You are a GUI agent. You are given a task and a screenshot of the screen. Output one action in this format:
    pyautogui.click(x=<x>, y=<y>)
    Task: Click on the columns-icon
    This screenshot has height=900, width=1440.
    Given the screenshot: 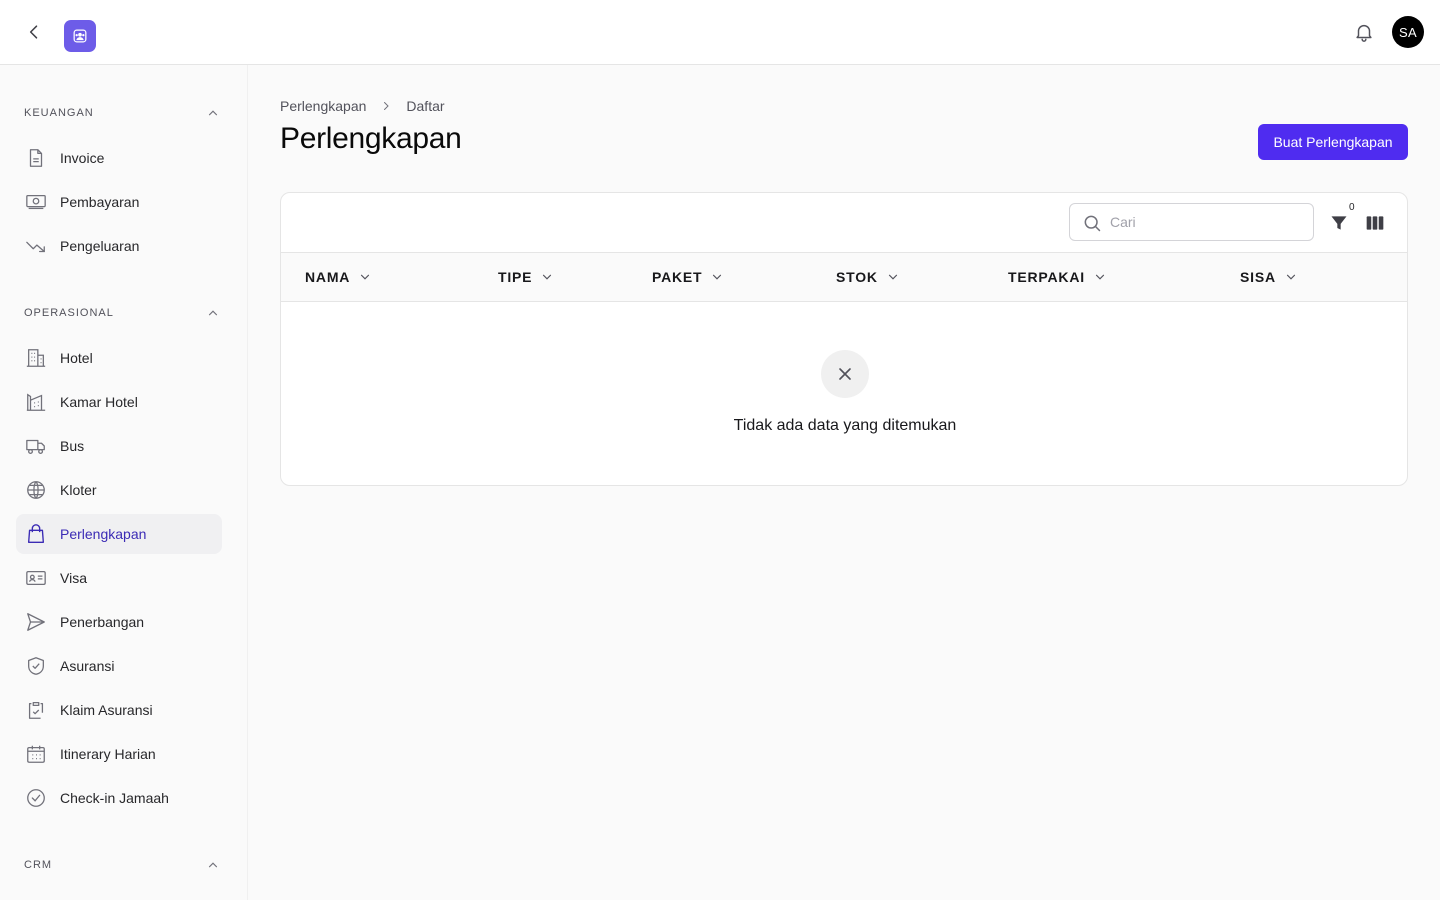 What is the action you would take?
    pyautogui.click(x=1375, y=223)
    